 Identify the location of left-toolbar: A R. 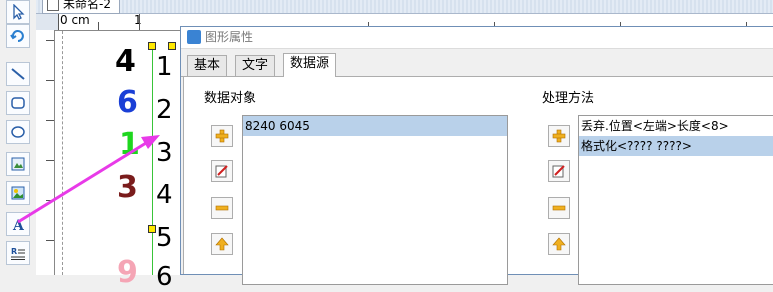
(18, 137).